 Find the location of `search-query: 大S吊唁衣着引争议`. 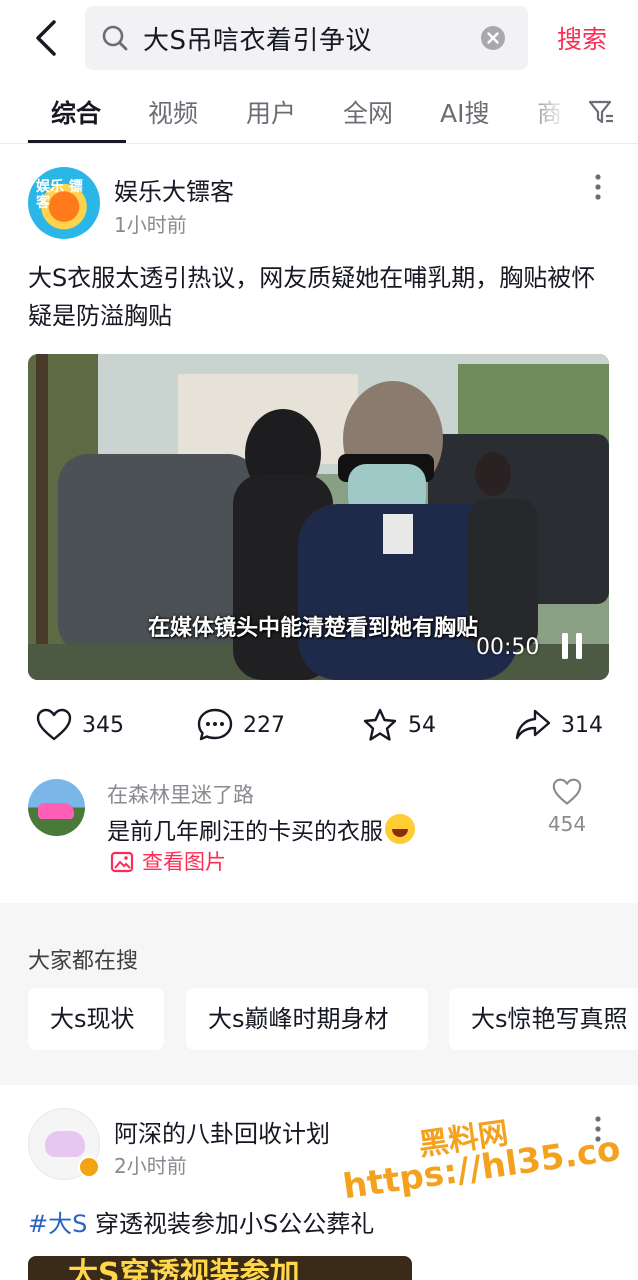

search-query: 大S吊唁衣着引争议 is located at coordinates (257, 38).